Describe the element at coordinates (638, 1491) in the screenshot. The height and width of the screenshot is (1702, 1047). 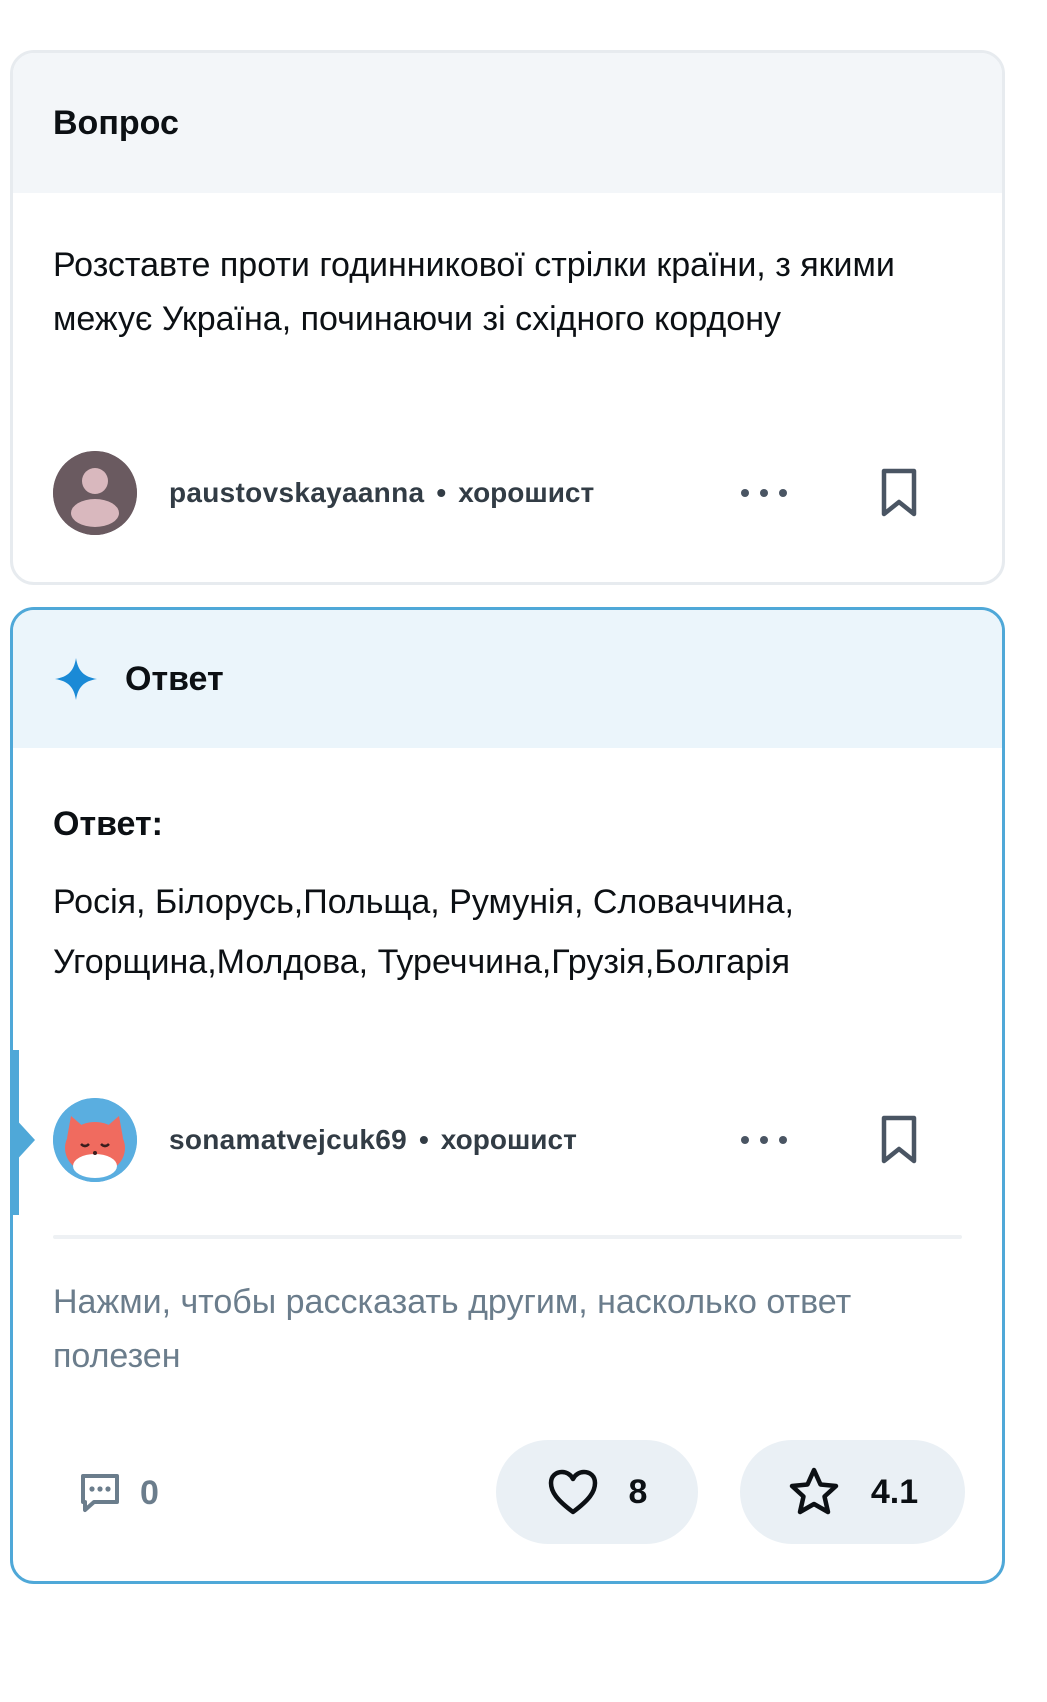
I see `likes-count: 8` at that location.